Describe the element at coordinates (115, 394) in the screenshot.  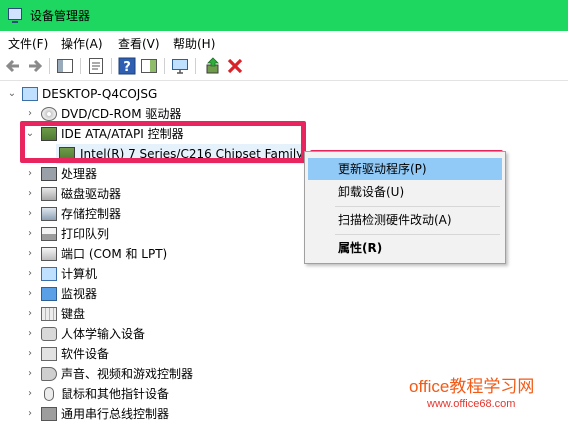
I see `tree-item-label: 鼠标和其他指针设备` at that location.